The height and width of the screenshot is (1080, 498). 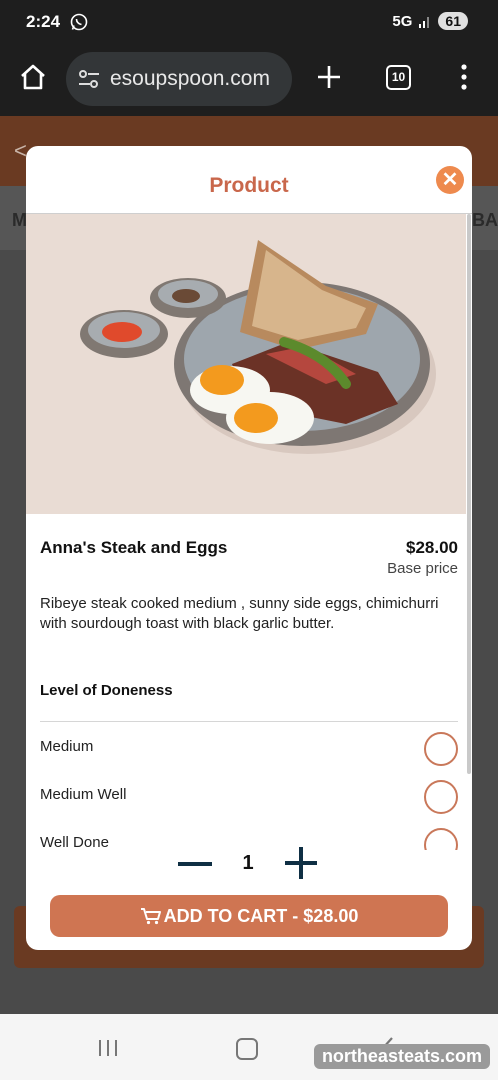 What do you see at coordinates (150, 916) in the screenshot?
I see `cart-icon` at bounding box center [150, 916].